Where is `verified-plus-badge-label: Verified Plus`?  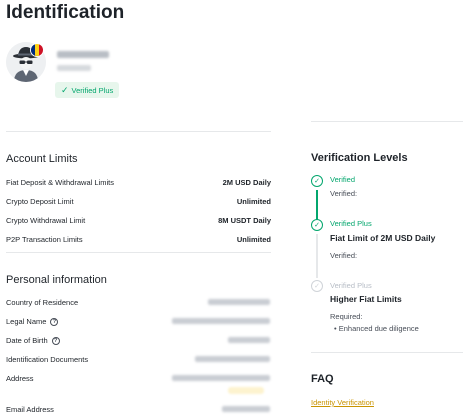 verified-plus-badge-label: Verified Plus is located at coordinates (92, 90).